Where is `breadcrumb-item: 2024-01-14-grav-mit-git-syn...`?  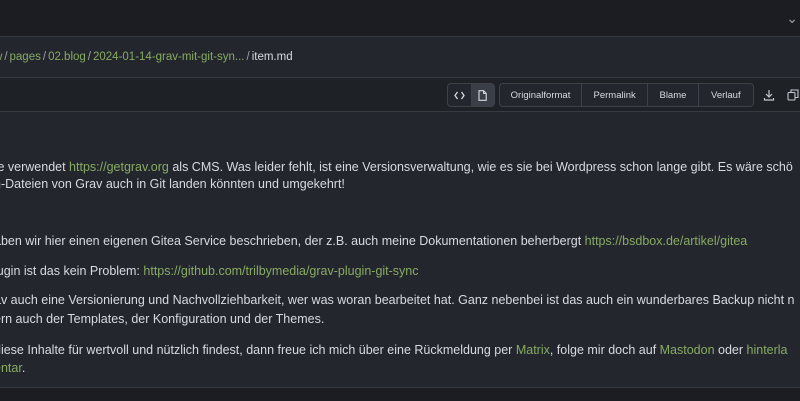 breadcrumb-item: 2024-01-14-grav-mit-git-syn... is located at coordinates (168, 57).